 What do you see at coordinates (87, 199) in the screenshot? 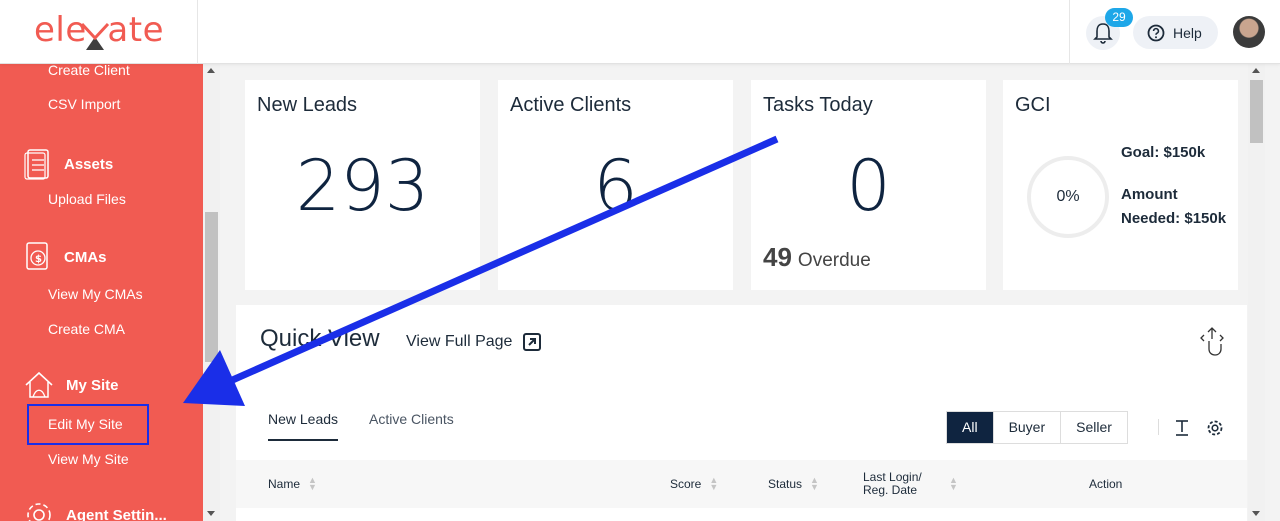
I see `sidebar-item-upload-files: Upload Files` at bounding box center [87, 199].